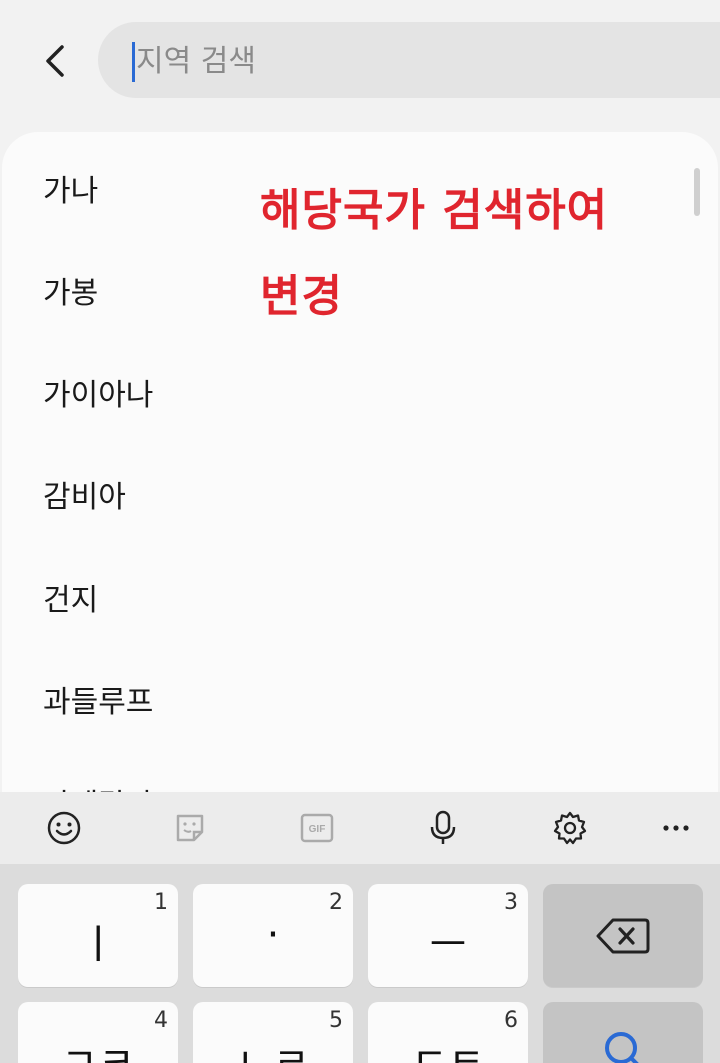  I want to click on key-label: ㄴㄹ, so click(273, 1051).